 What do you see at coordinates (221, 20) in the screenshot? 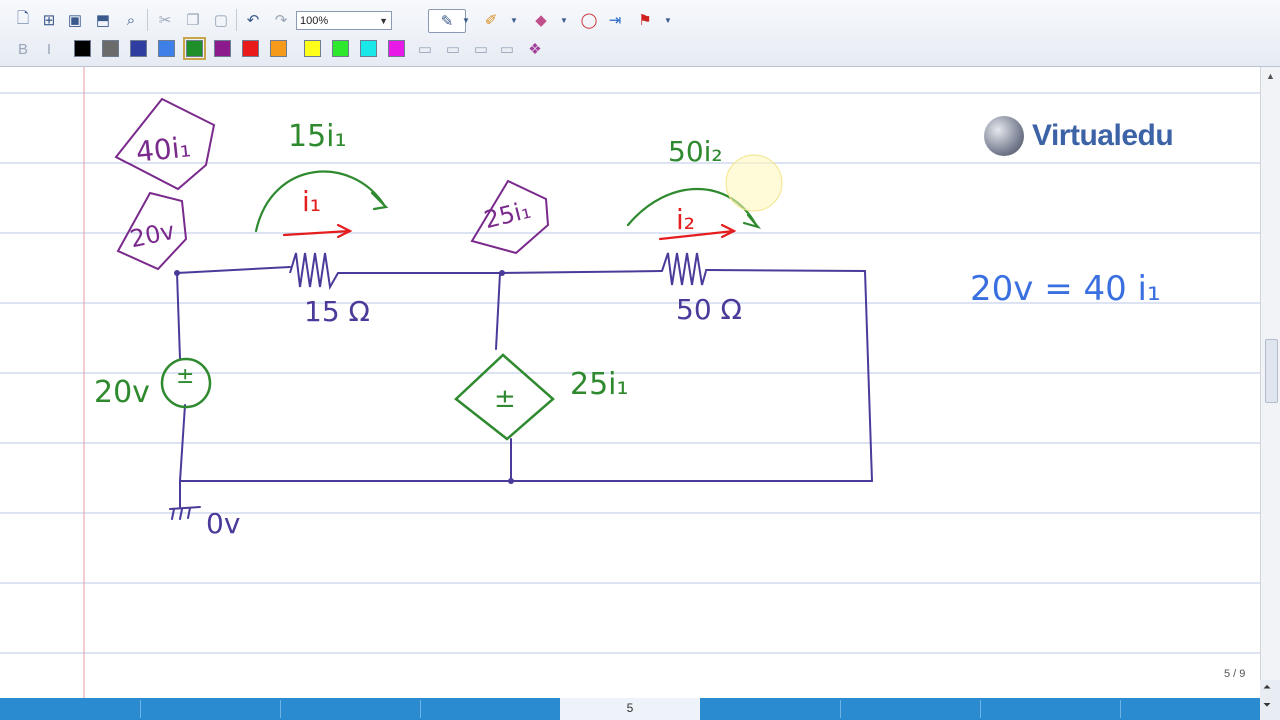
I see `paste-icon: ▢` at bounding box center [221, 20].